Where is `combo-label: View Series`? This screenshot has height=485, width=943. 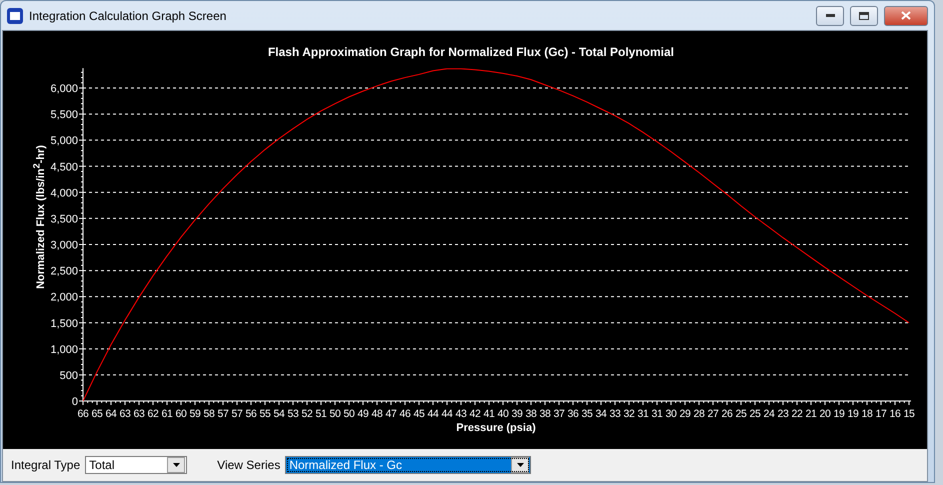 combo-label: View Series is located at coordinates (248, 465).